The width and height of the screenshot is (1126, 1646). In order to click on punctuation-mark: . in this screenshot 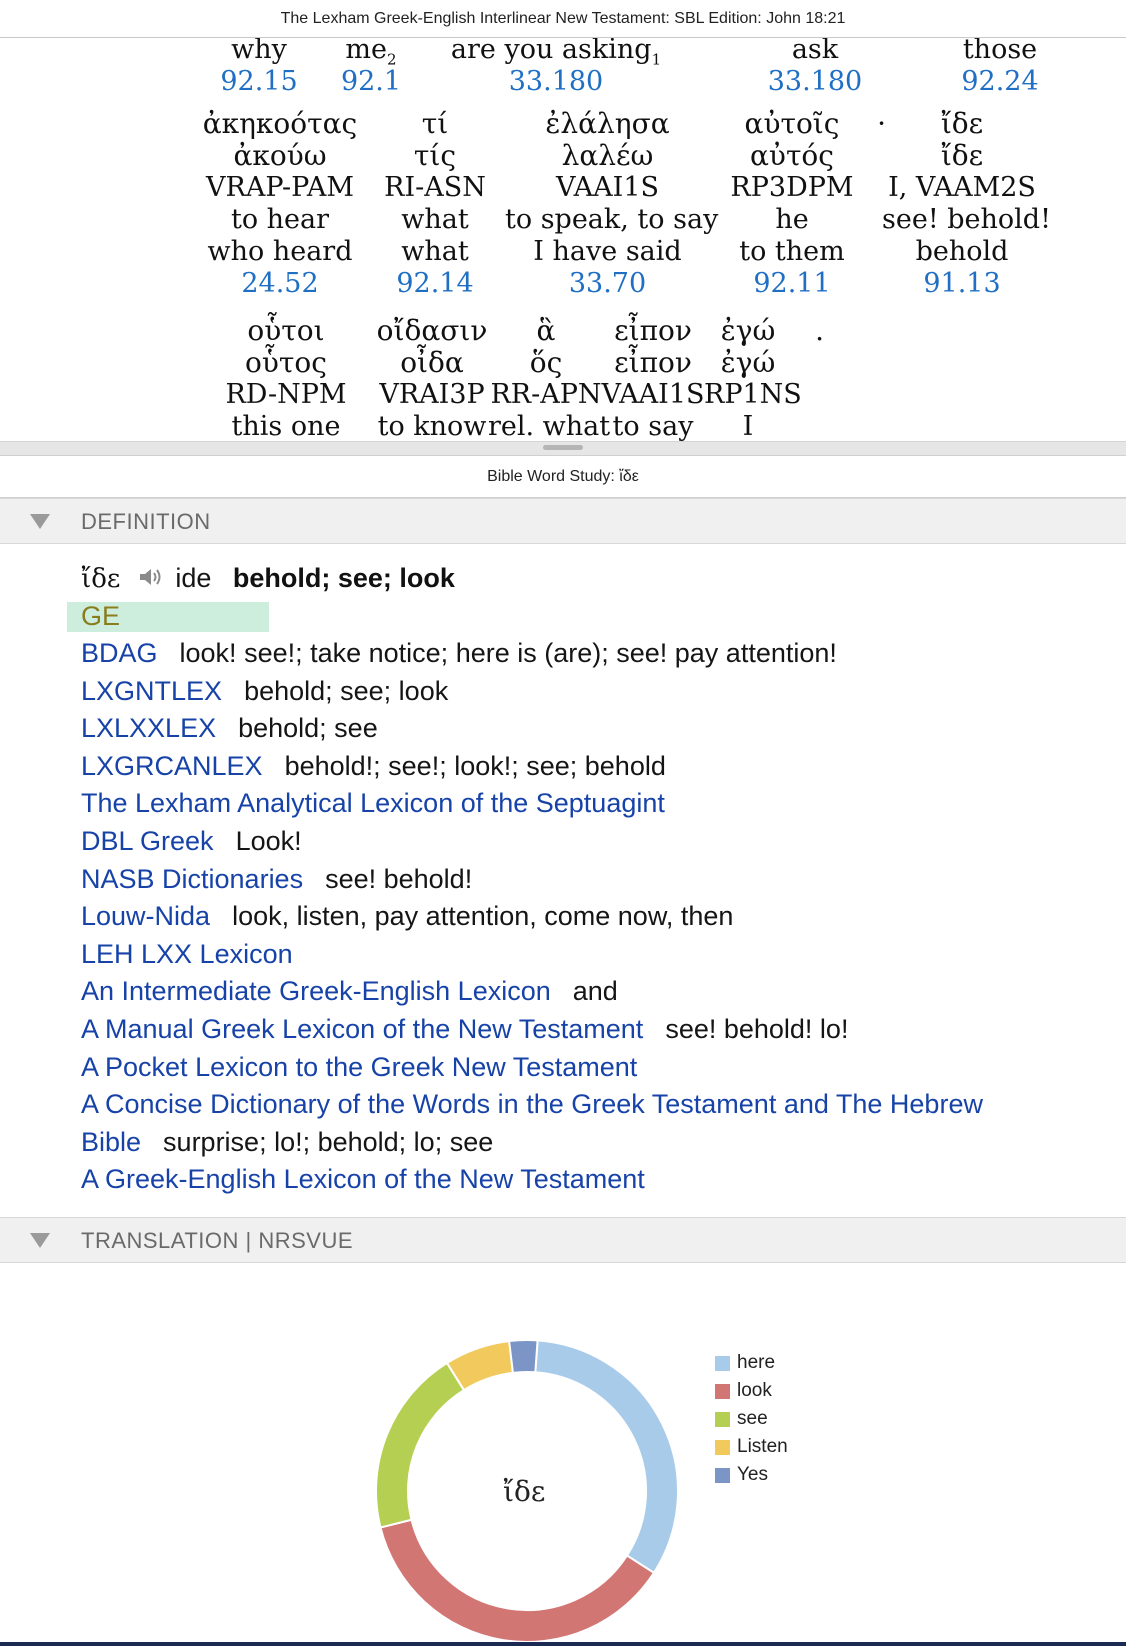, I will do `click(819, 330)`.